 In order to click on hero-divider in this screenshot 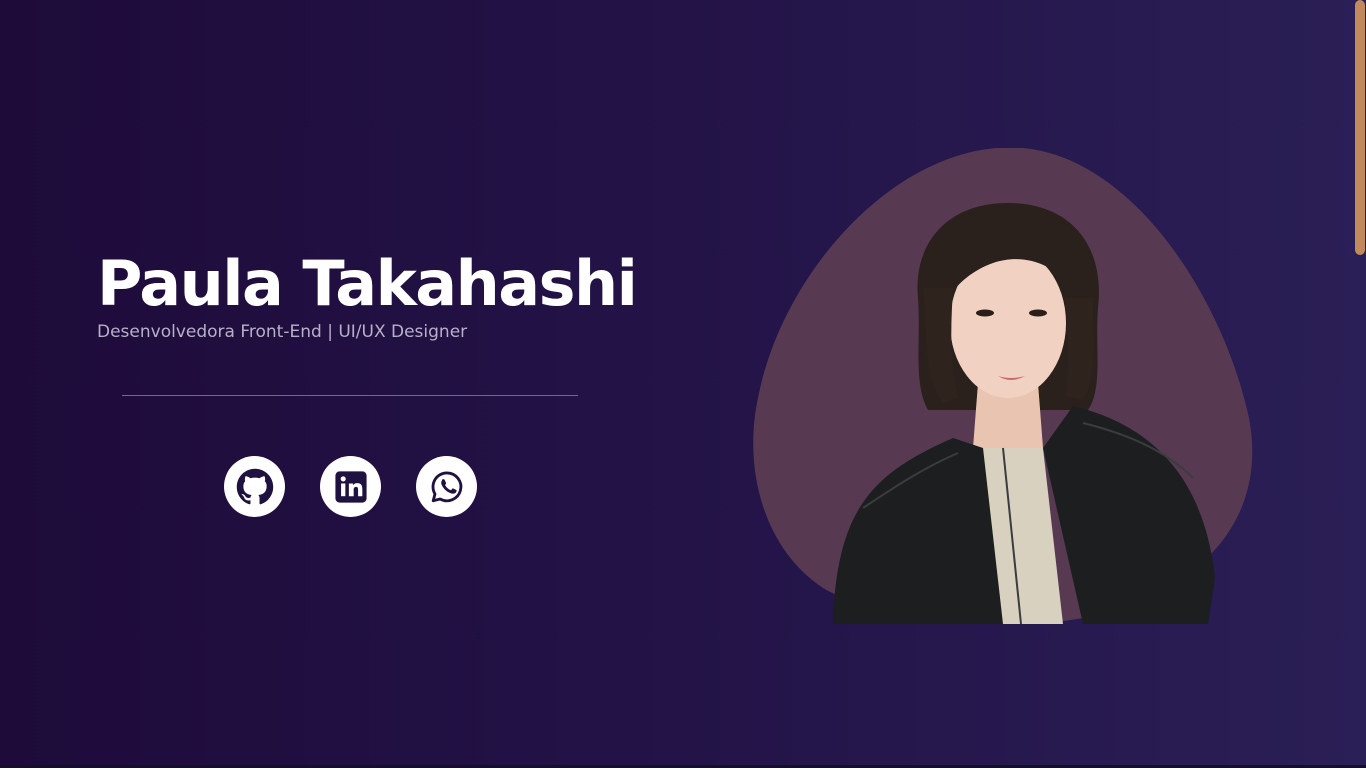, I will do `click(350, 395)`.